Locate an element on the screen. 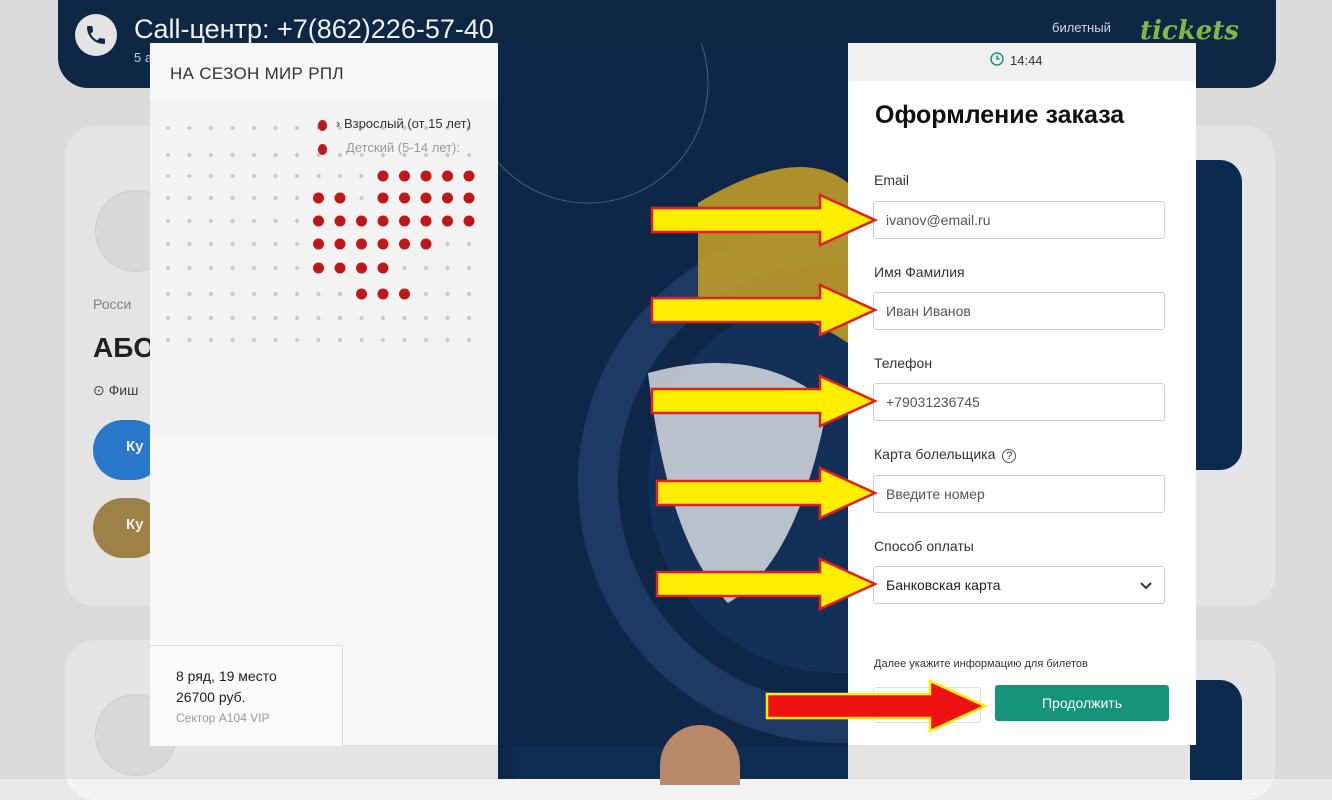 The width and height of the screenshot is (1332, 800). help-circle-icon: ? is located at coordinates (1009, 456).